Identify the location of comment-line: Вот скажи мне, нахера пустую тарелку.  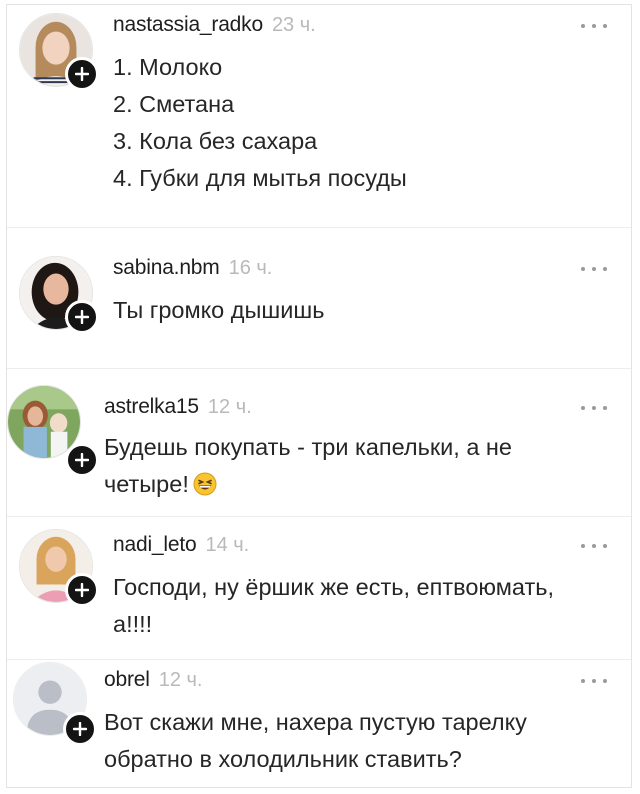
(315, 722).